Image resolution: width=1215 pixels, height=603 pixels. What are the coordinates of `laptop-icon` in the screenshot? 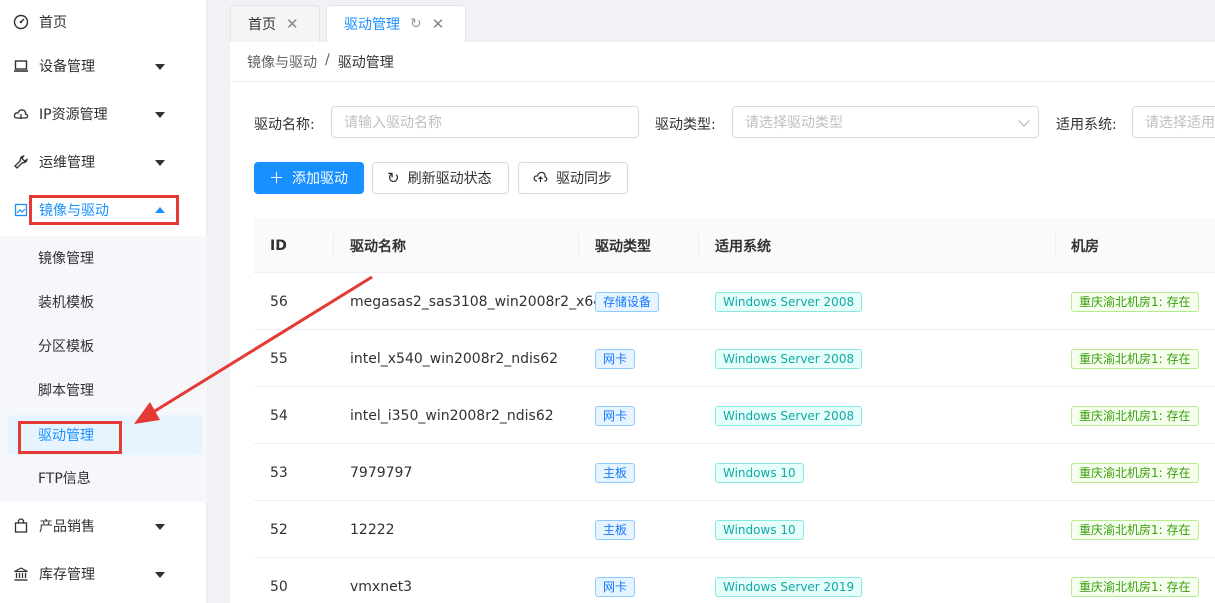 It's located at (21, 66).